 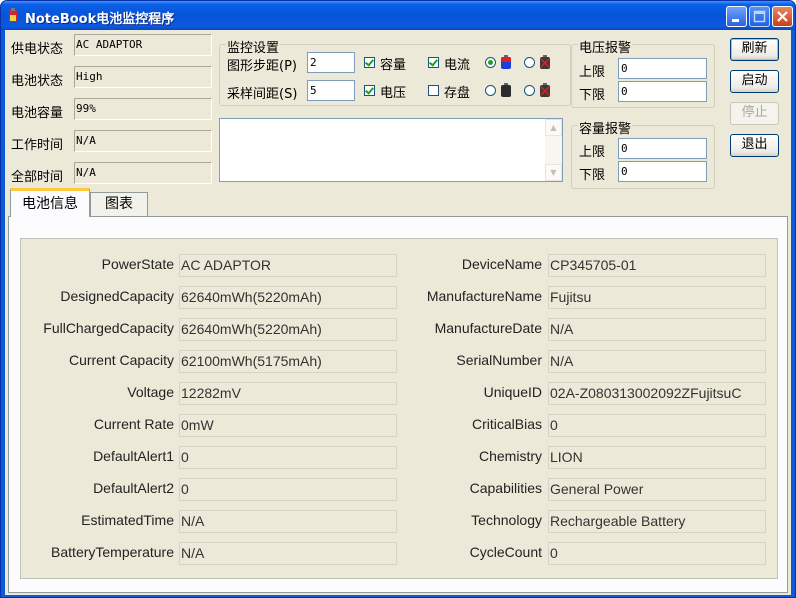 What do you see at coordinates (605, 127) in the screenshot?
I see `capacity-alarm-title: 容量报警` at bounding box center [605, 127].